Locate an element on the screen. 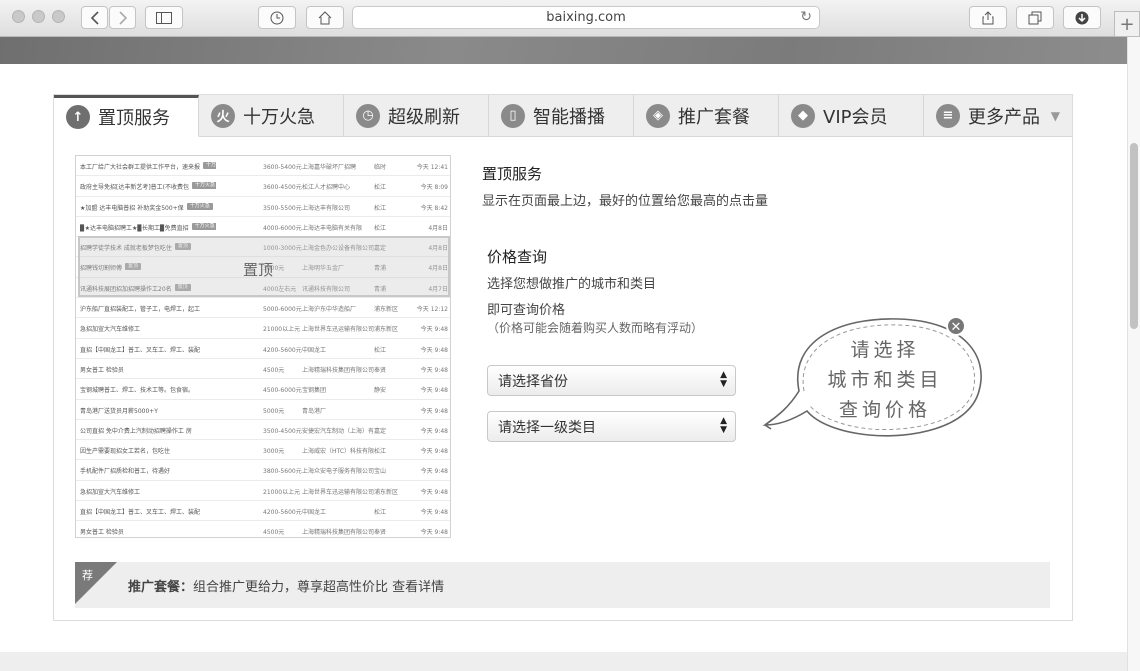 This screenshot has height=671, width=1140. listing-salary: 3800-5600元 is located at coordinates (282, 472).